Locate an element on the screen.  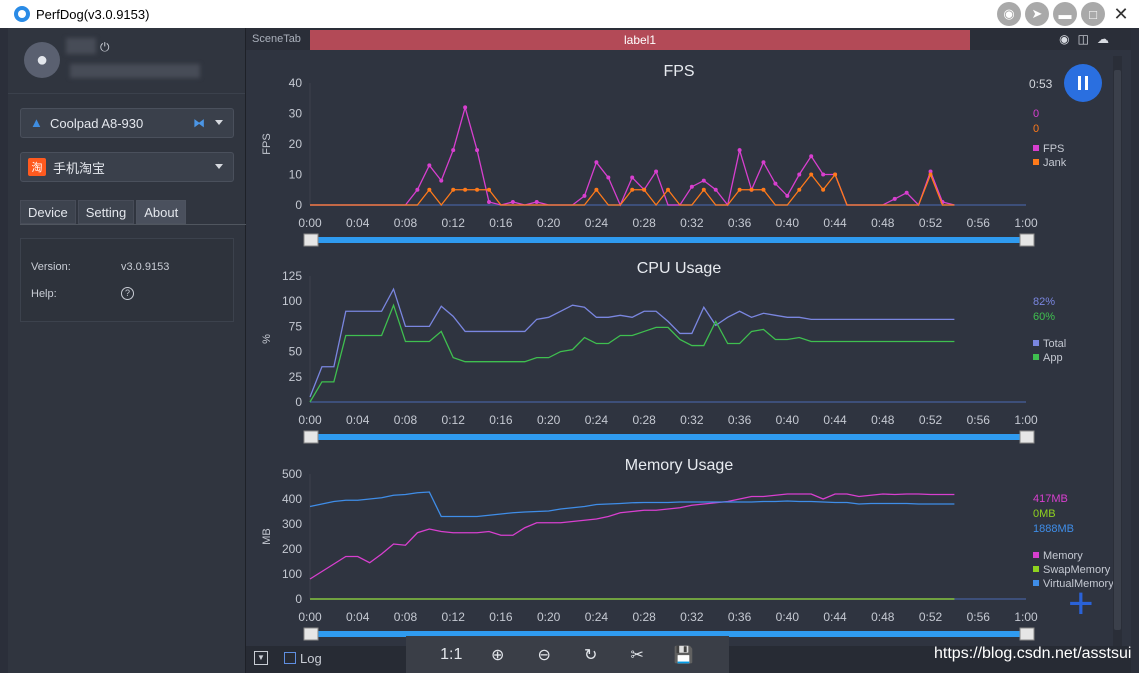
x-tick-label: 0:04 is located at coordinates (358, 617).